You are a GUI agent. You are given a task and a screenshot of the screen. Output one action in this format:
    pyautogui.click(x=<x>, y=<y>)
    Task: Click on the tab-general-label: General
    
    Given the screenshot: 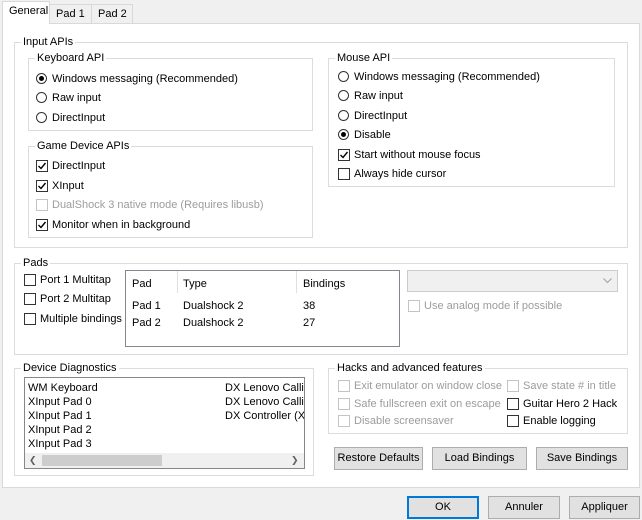 What is the action you would take?
    pyautogui.click(x=29, y=11)
    